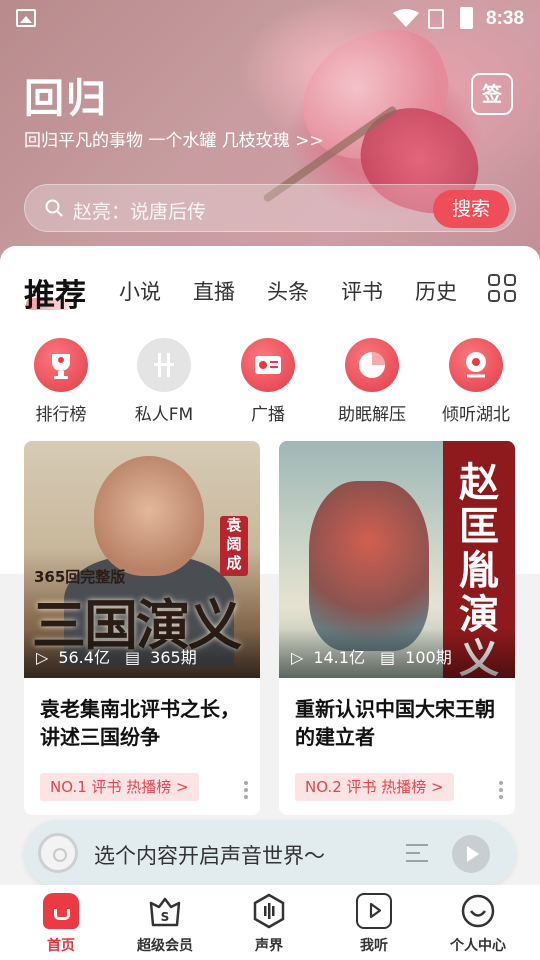 This screenshot has height=960, width=540. What do you see at coordinates (140, 291) in the screenshot?
I see `tab-novel: 小说` at bounding box center [140, 291].